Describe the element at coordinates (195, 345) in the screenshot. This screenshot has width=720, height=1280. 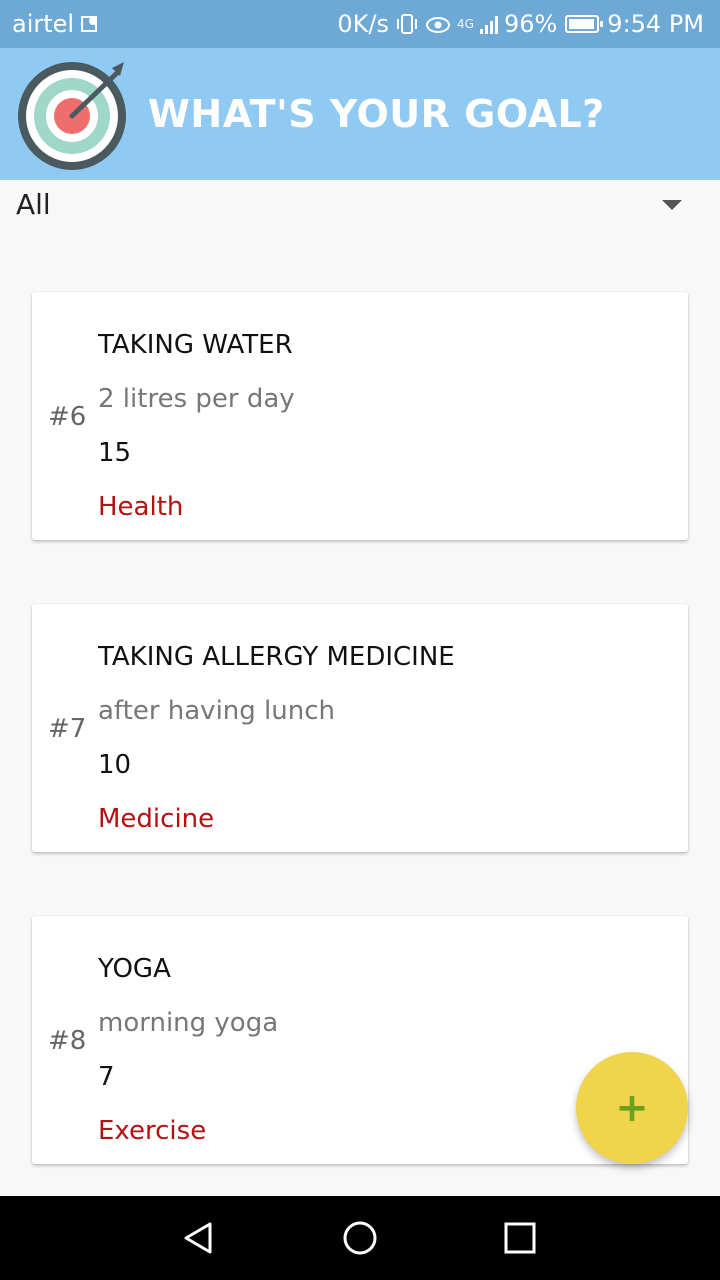
I see `goal-title: TAKING WATER` at that location.